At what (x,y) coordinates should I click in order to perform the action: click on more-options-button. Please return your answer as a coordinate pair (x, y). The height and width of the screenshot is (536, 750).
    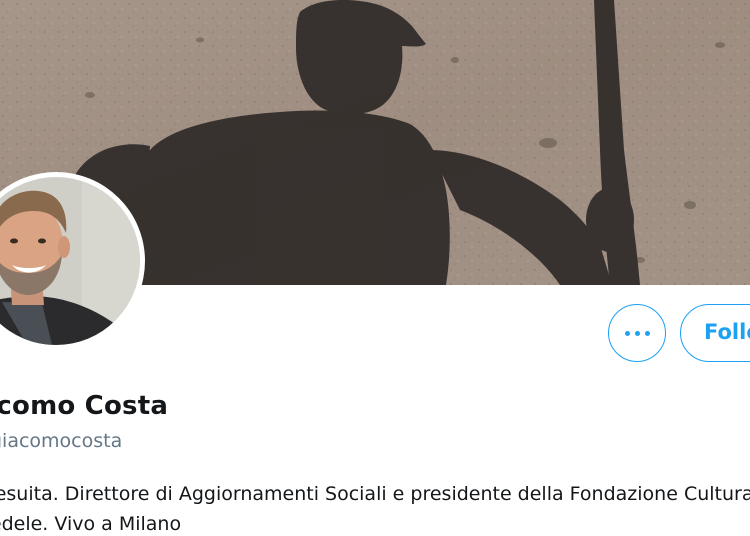
    Looking at the image, I should click on (637, 333).